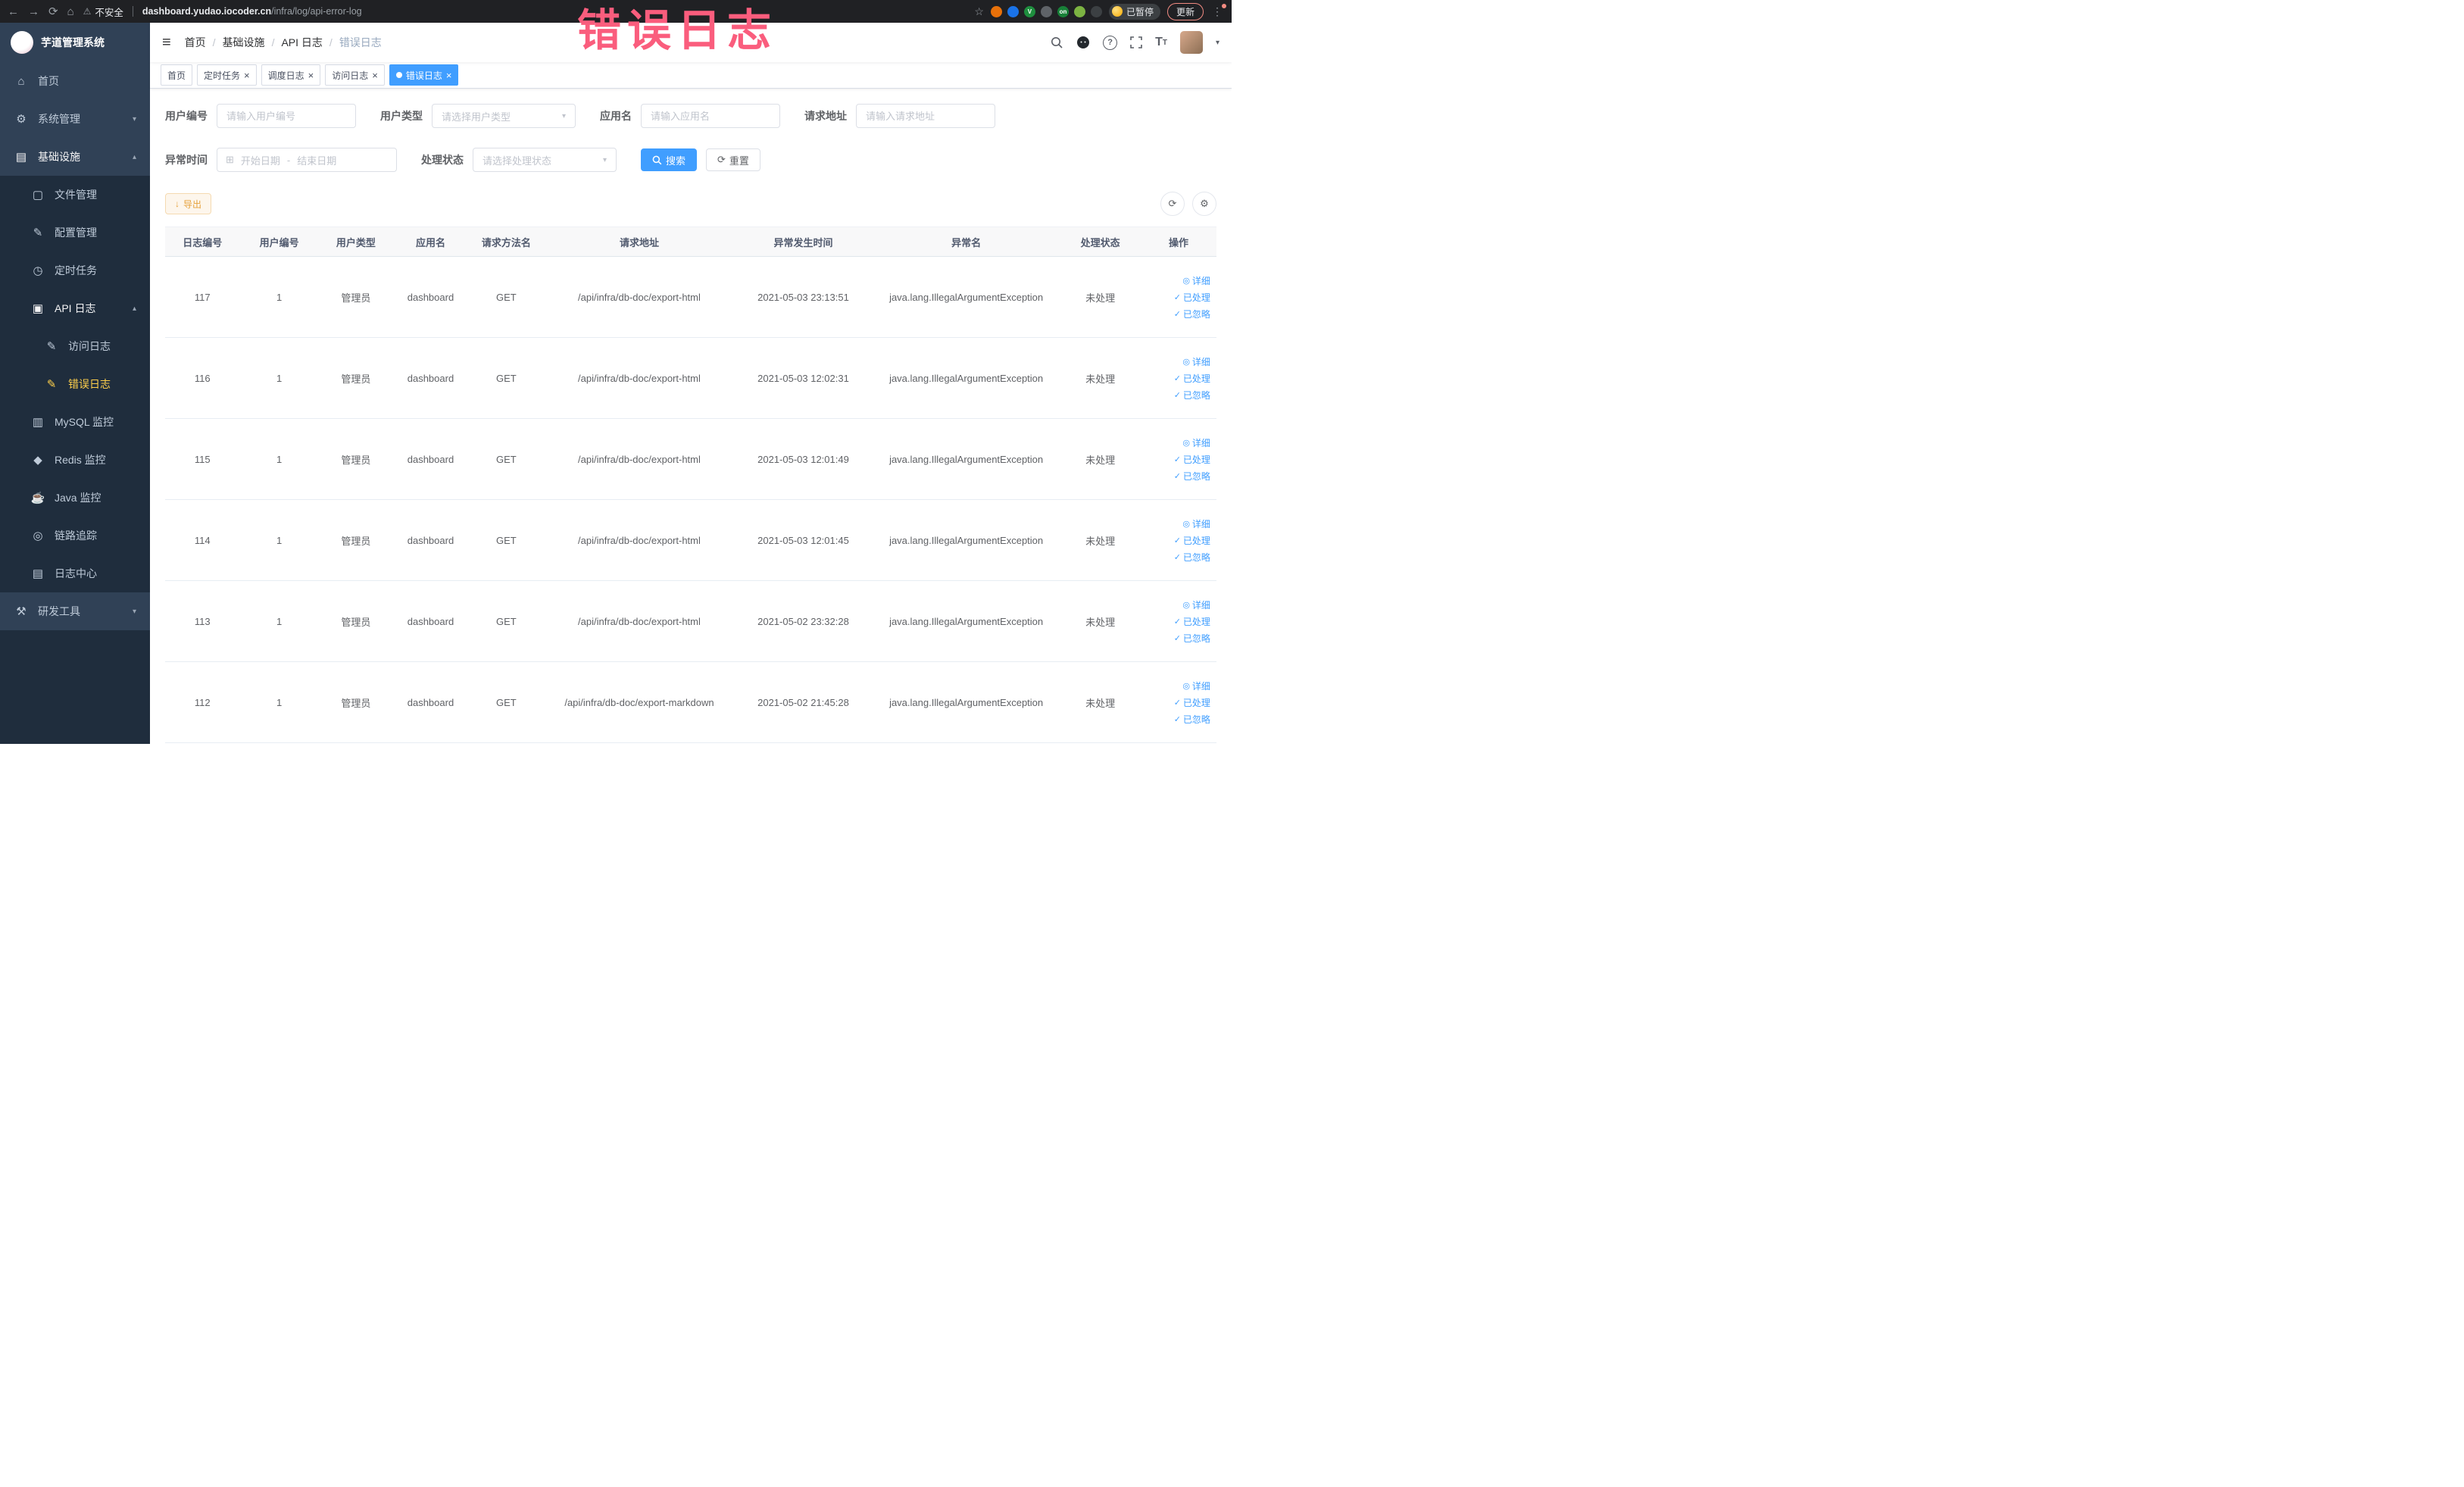 This screenshot has width=2464, height=1487. I want to click on app-name-input, so click(710, 116).